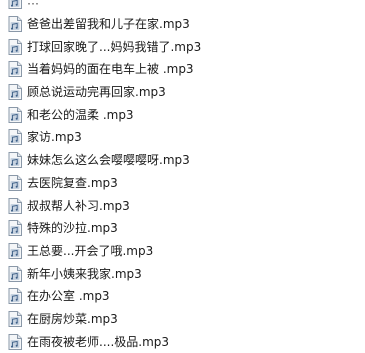  I want to click on file-list-item: 特殊的沙拉.mp3, so click(182, 228).